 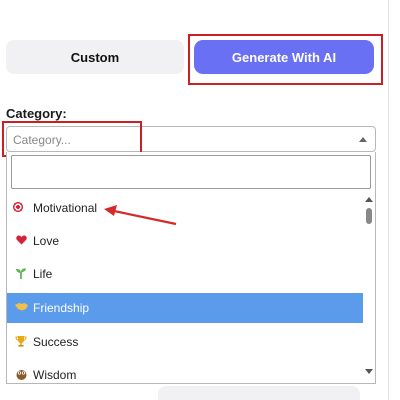 I want to click on option-label: Wisdom, so click(x=55, y=375).